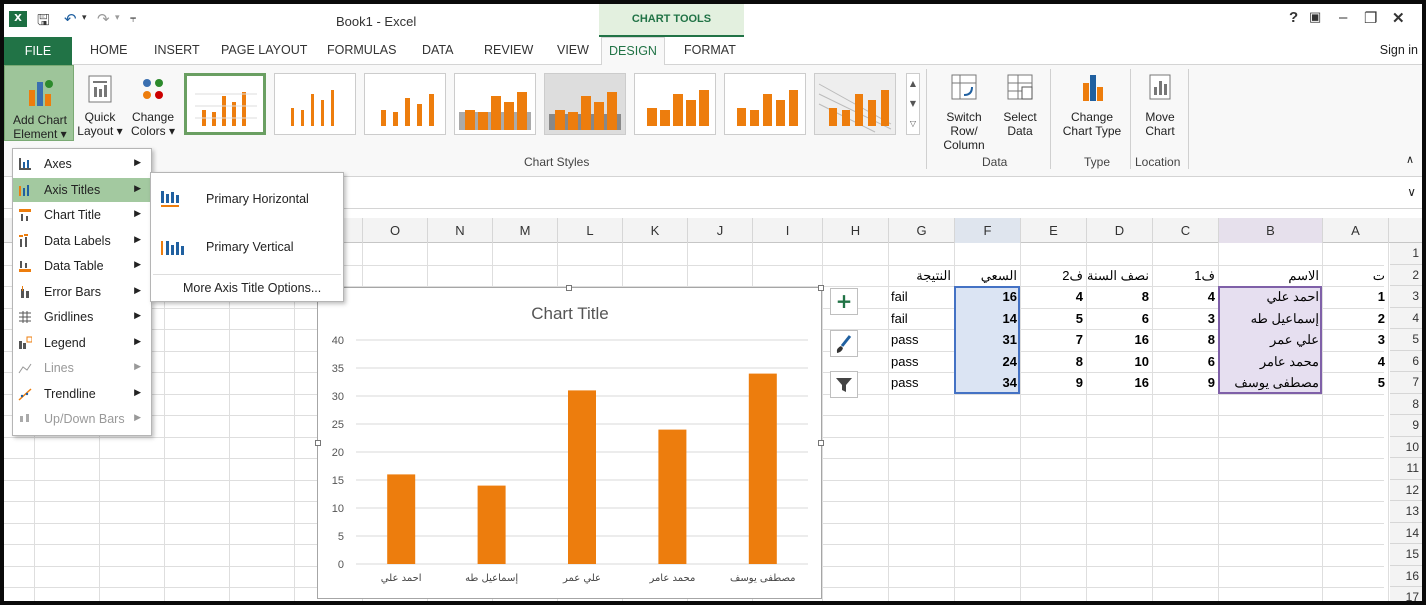 Image resolution: width=1426 pixels, height=605 pixels. What do you see at coordinates (82, 317) in the screenshot?
I see `menu-item-gridlines: Gridlines ▶` at bounding box center [82, 317].